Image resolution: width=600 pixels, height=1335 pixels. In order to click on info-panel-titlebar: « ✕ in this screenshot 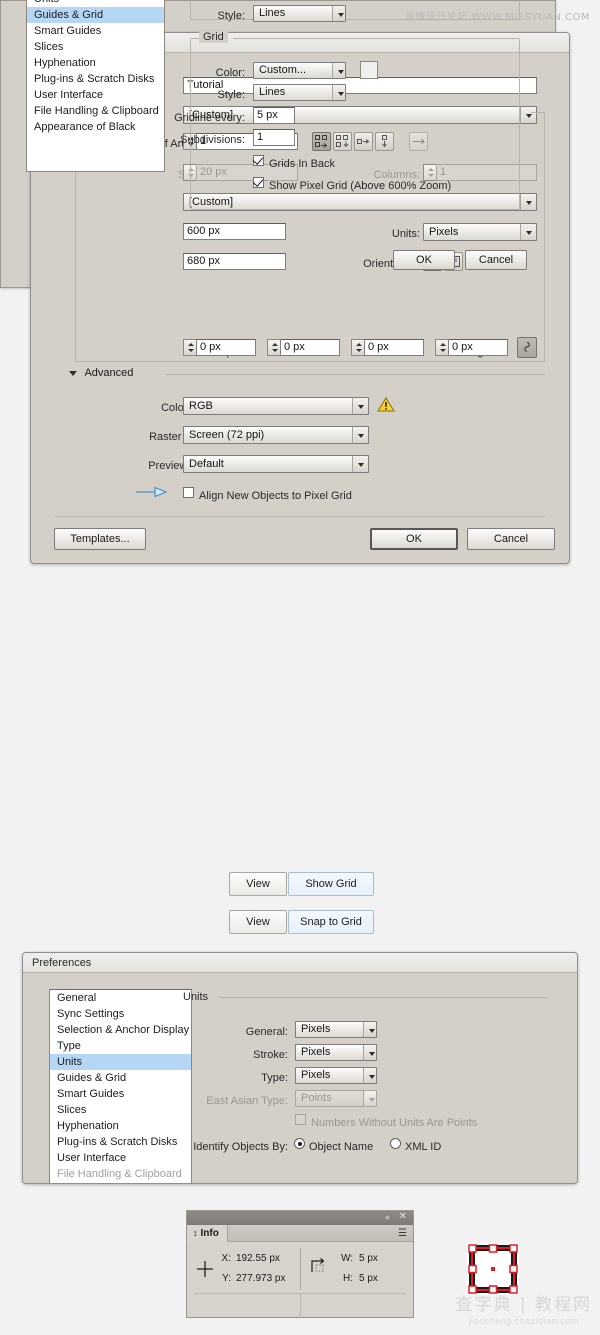, I will do `click(300, 1218)`.